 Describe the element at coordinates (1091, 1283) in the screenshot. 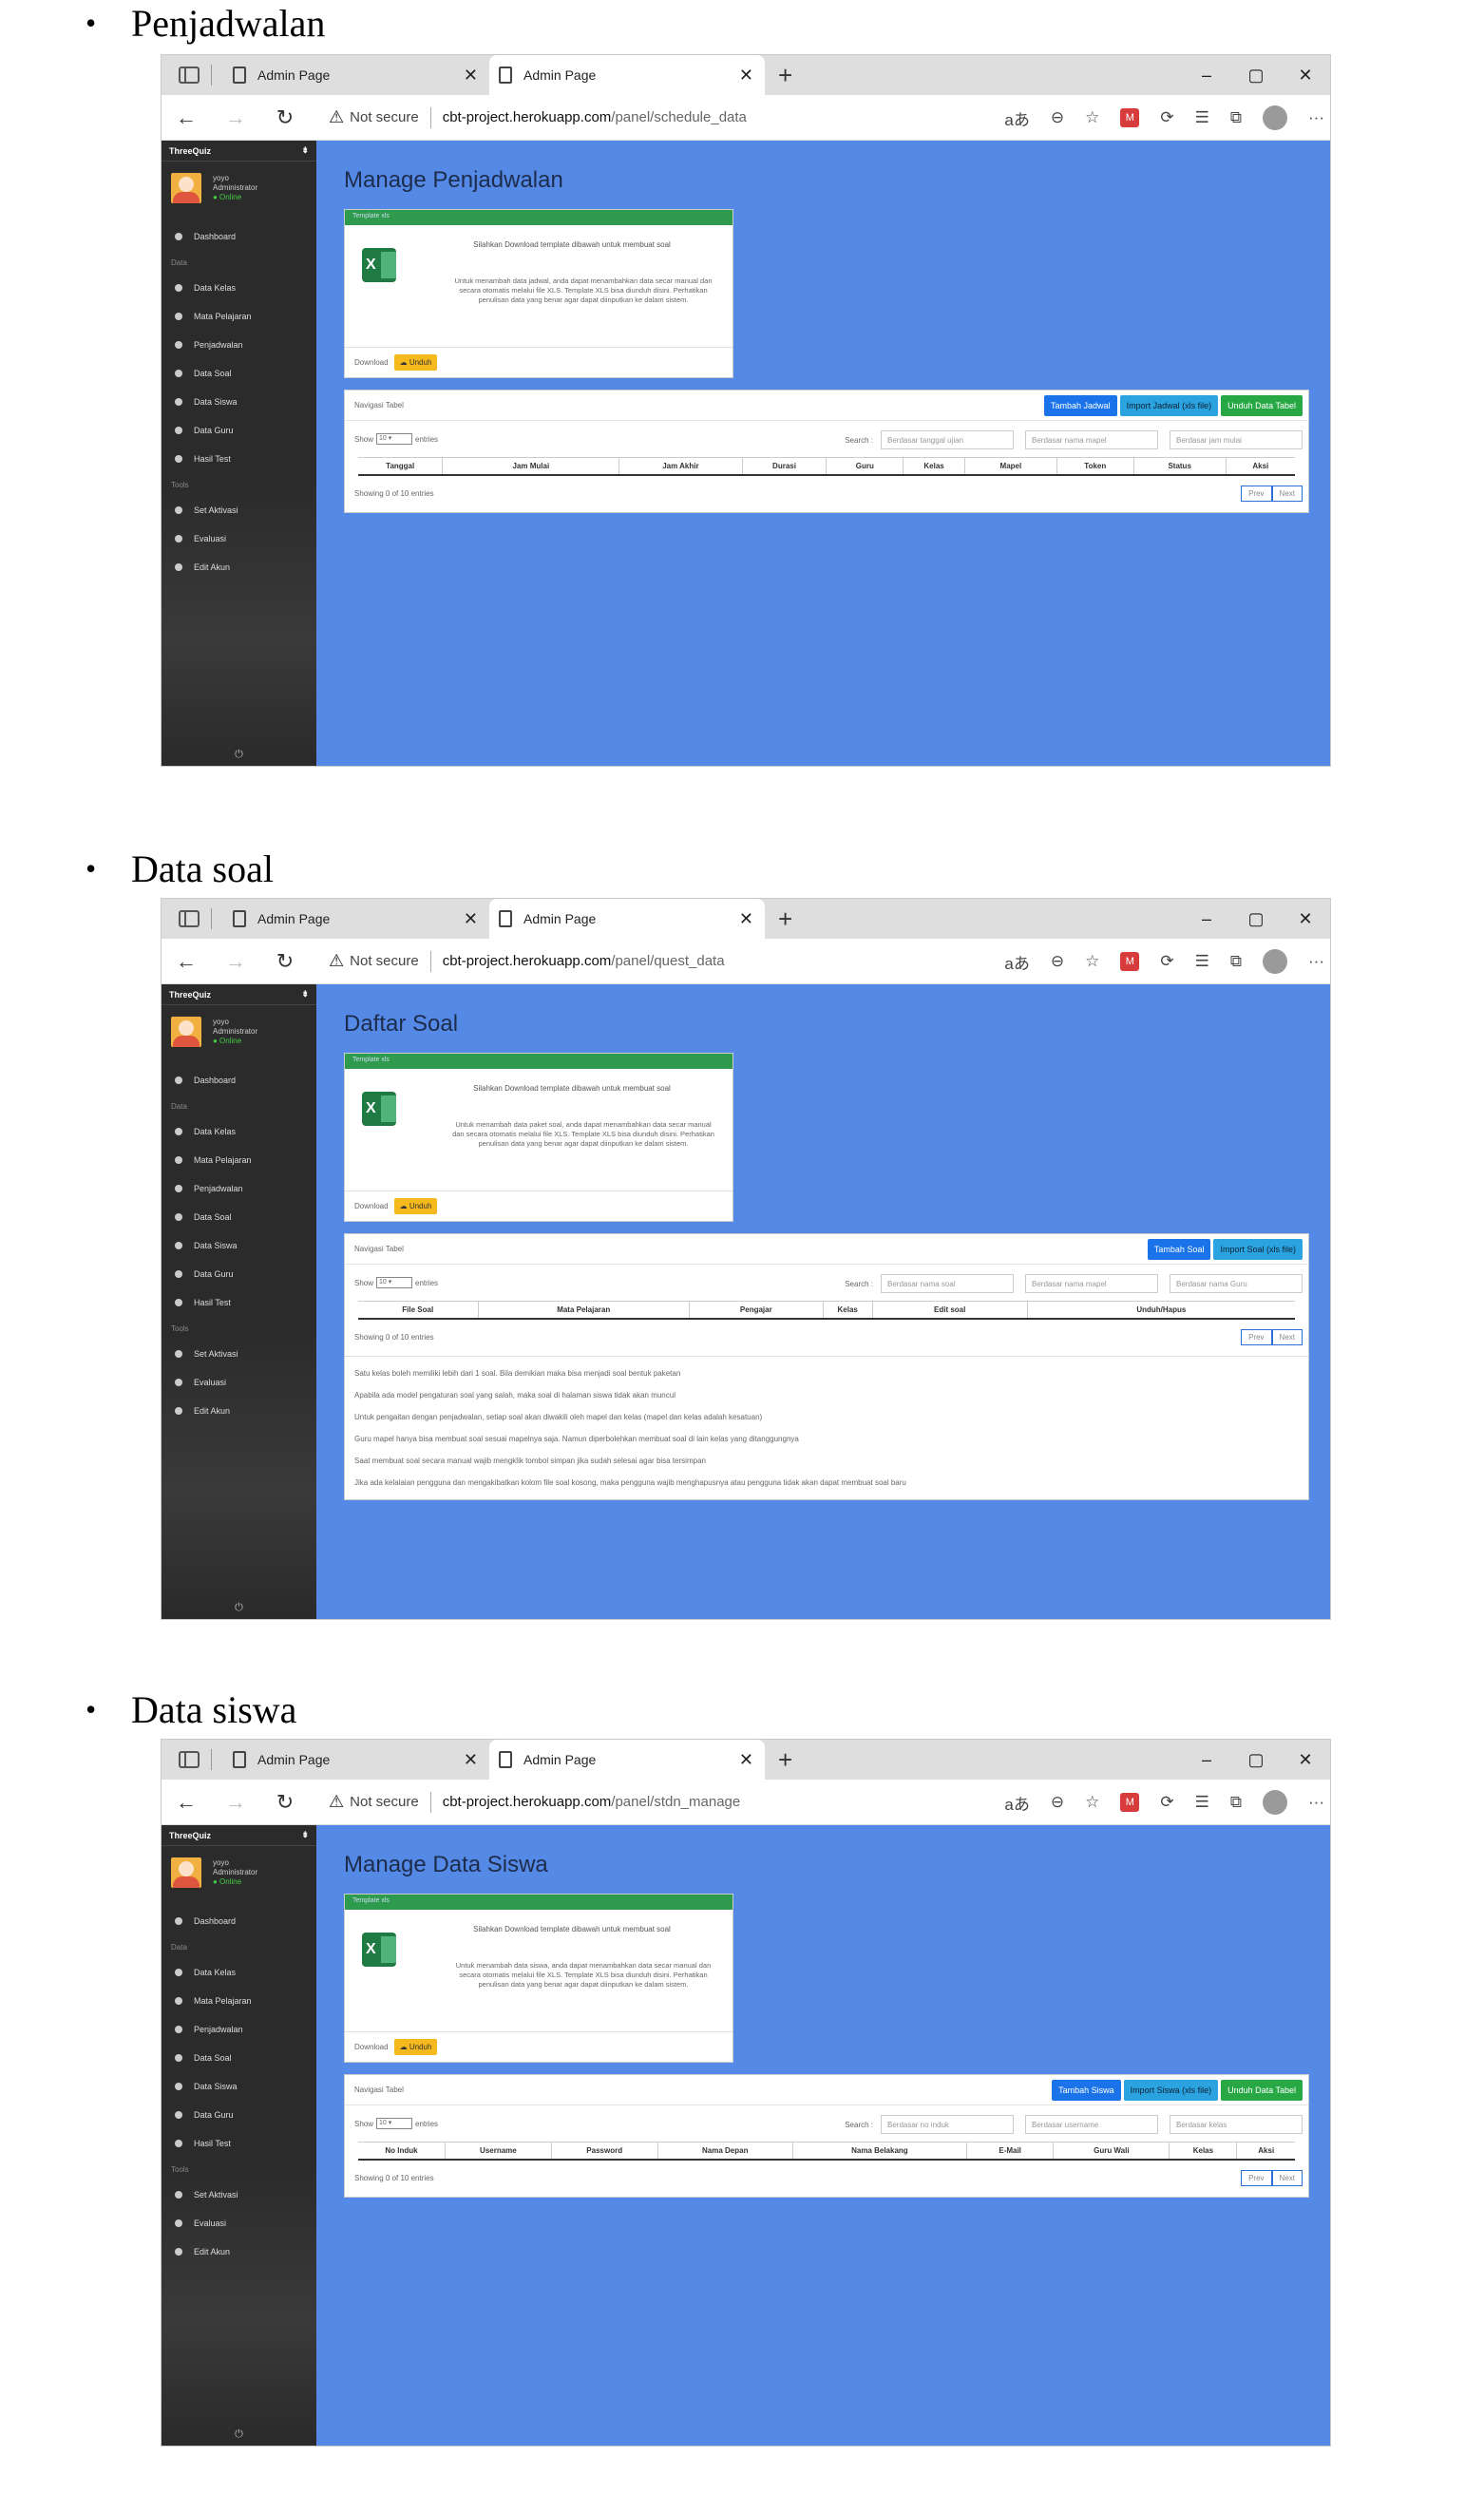

I see `search-input: Berdasar nama mapel` at that location.